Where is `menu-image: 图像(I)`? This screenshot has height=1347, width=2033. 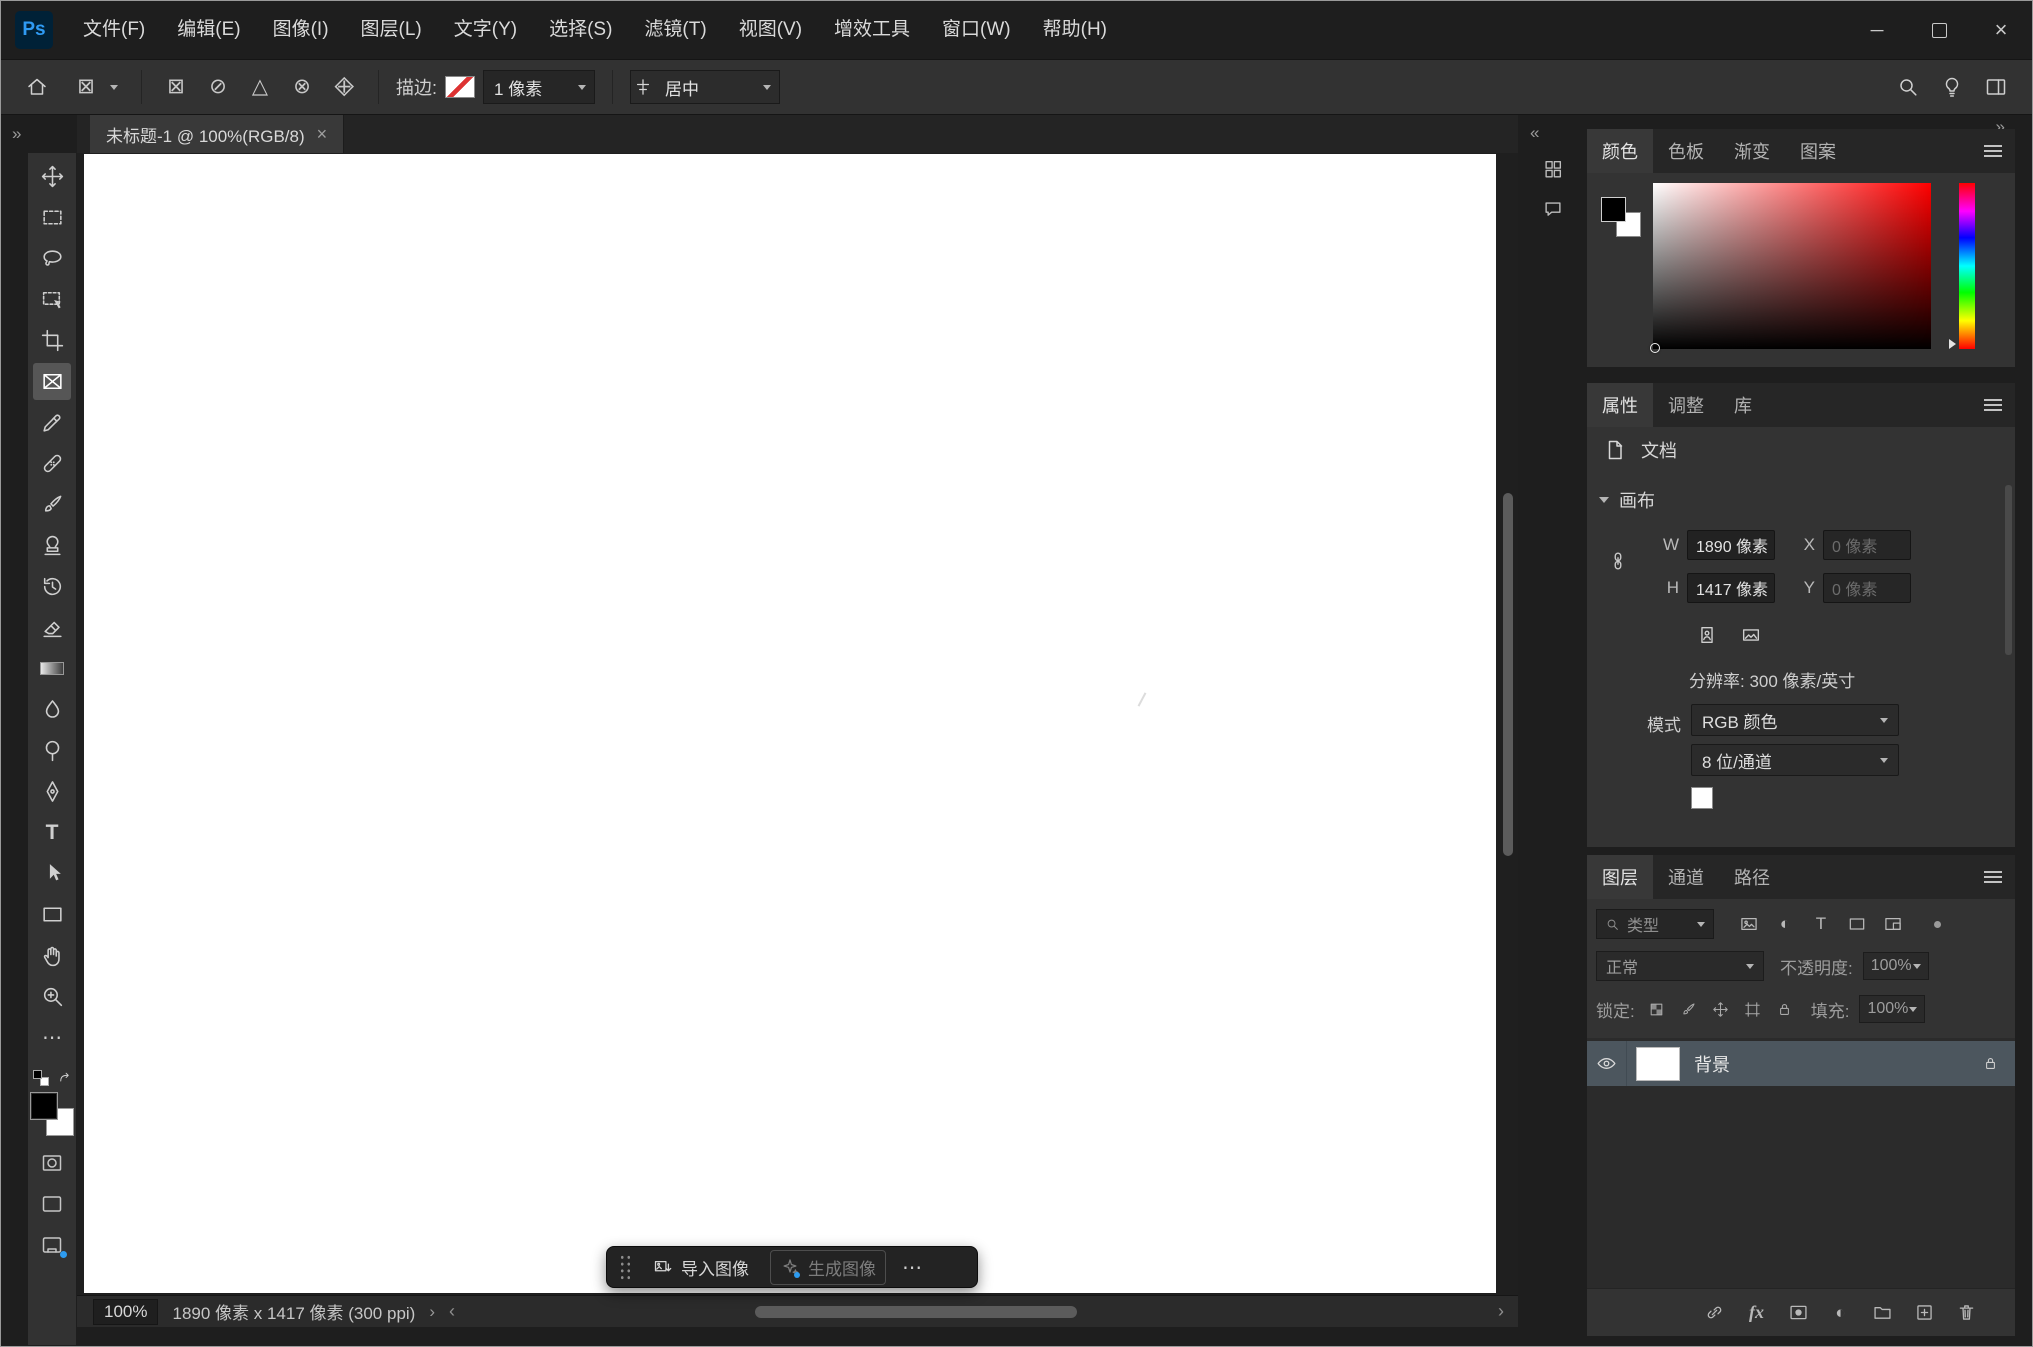
menu-image: 图像(I) is located at coordinates (301, 30).